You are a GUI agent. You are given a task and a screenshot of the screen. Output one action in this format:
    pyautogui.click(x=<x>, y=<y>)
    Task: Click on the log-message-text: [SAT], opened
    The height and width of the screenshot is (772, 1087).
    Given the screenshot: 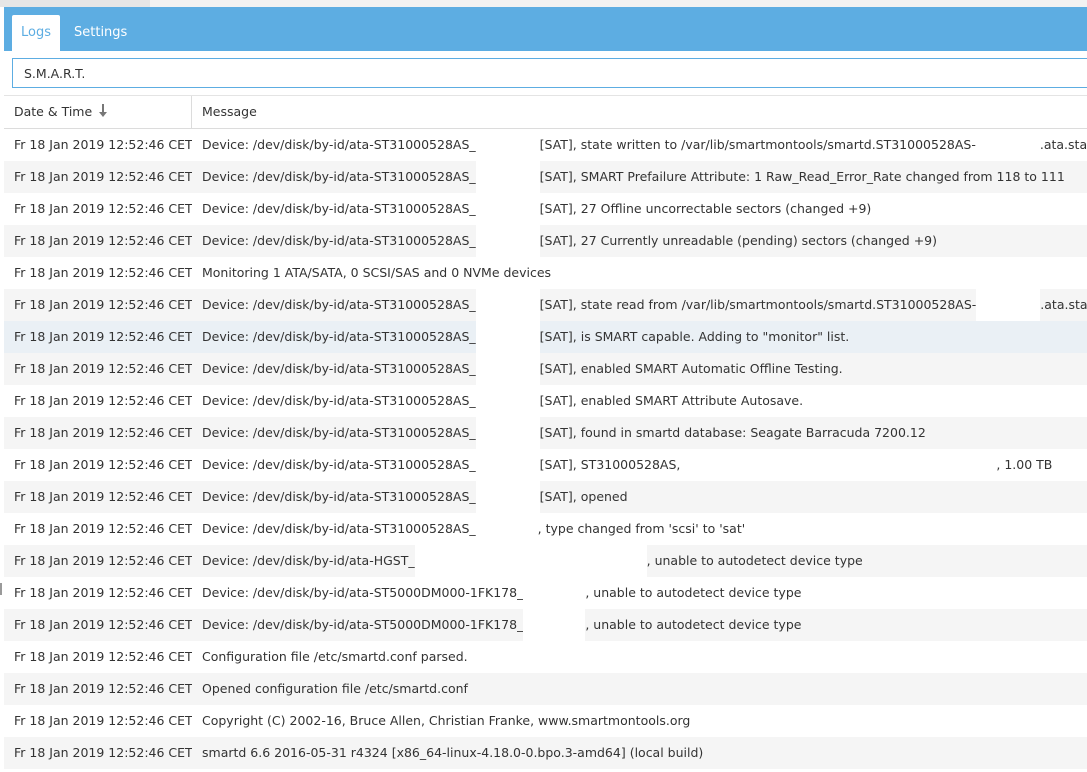 What is the action you would take?
    pyautogui.click(x=583, y=496)
    